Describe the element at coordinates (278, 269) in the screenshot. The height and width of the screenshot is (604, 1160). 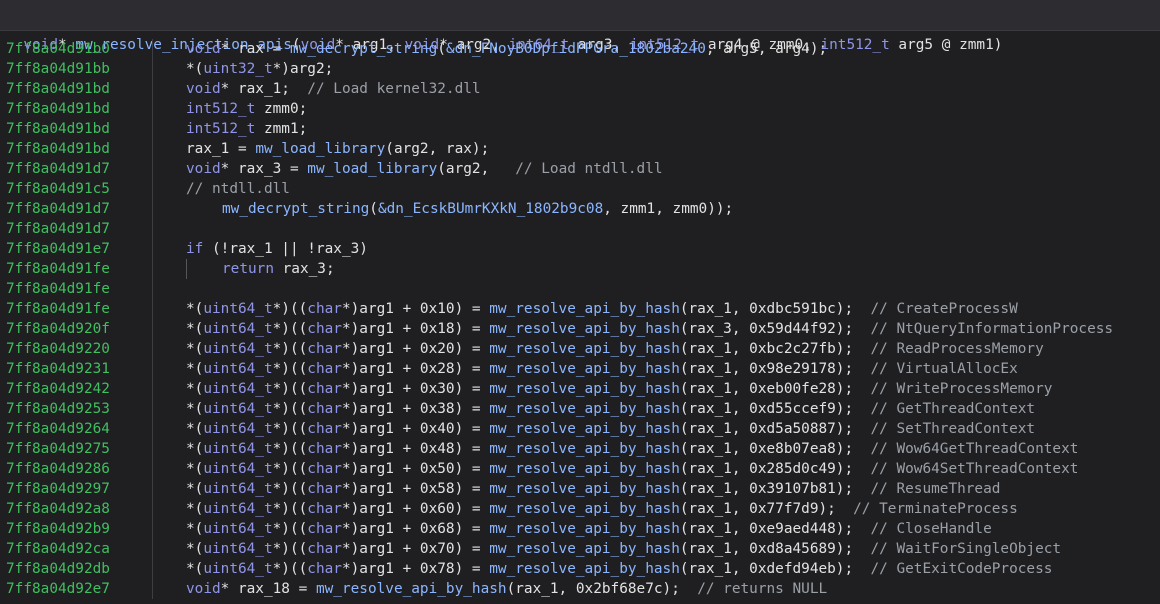
I see `line-code: return rax_3;` at that location.